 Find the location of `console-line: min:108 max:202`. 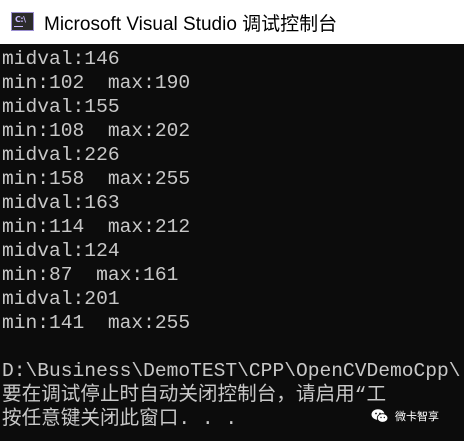

console-line: min:108 max:202 is located at coordinates (96, 131).